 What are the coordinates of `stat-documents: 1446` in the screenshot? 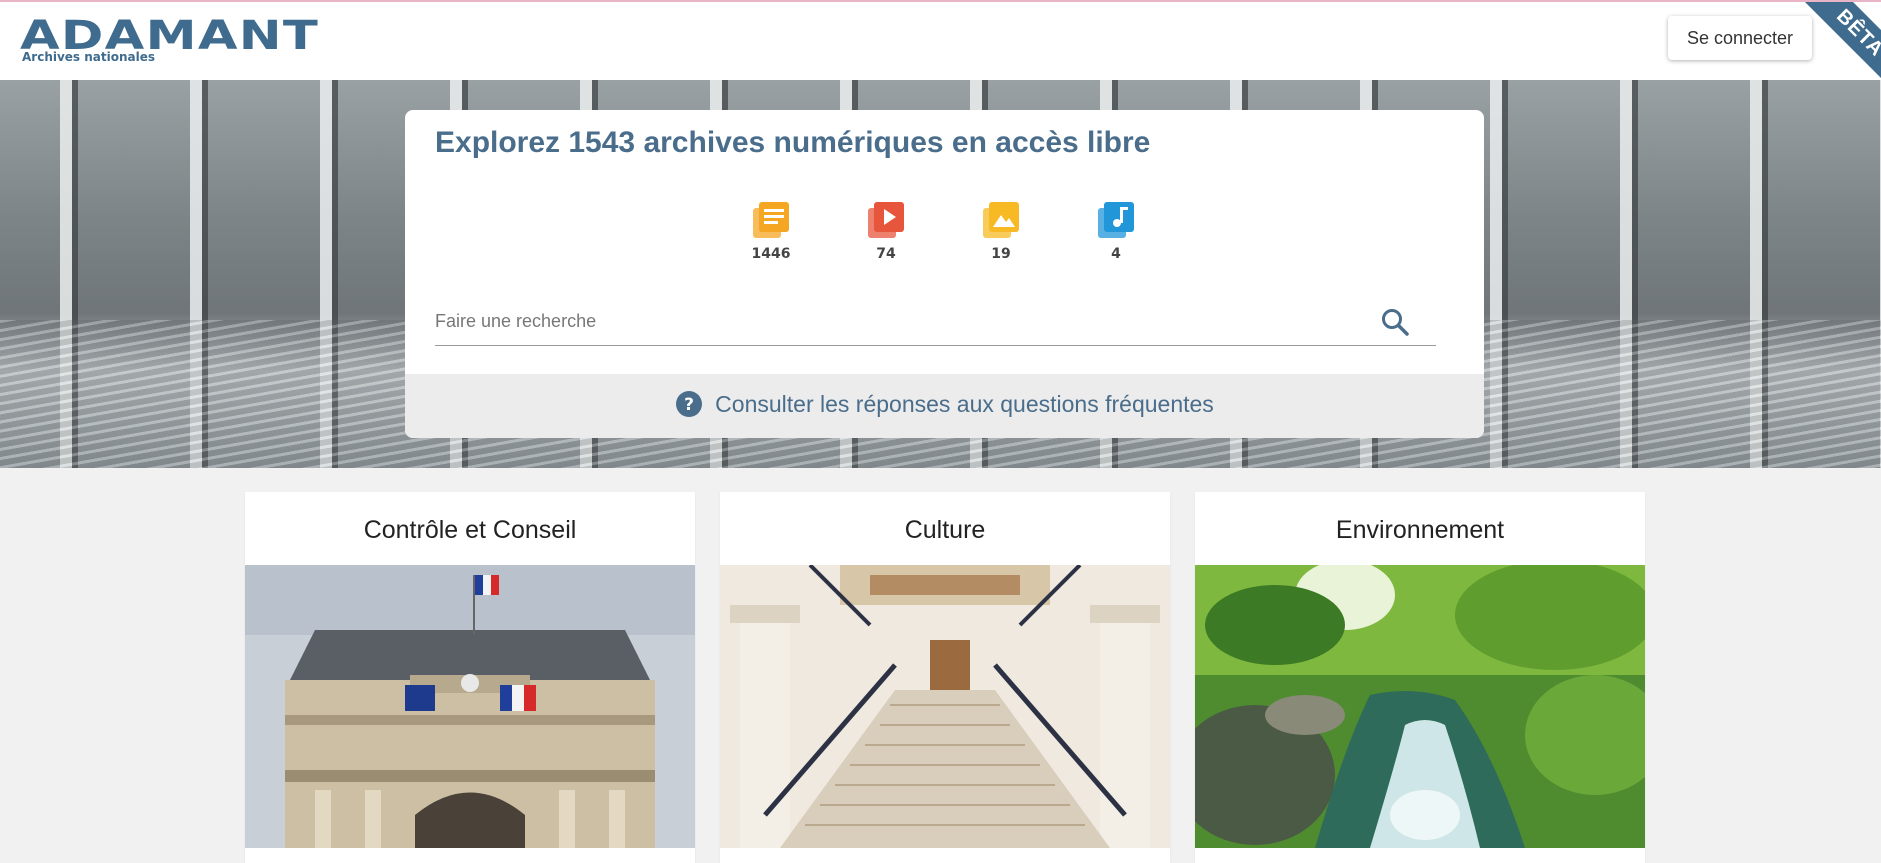 It's located at (771, 231).